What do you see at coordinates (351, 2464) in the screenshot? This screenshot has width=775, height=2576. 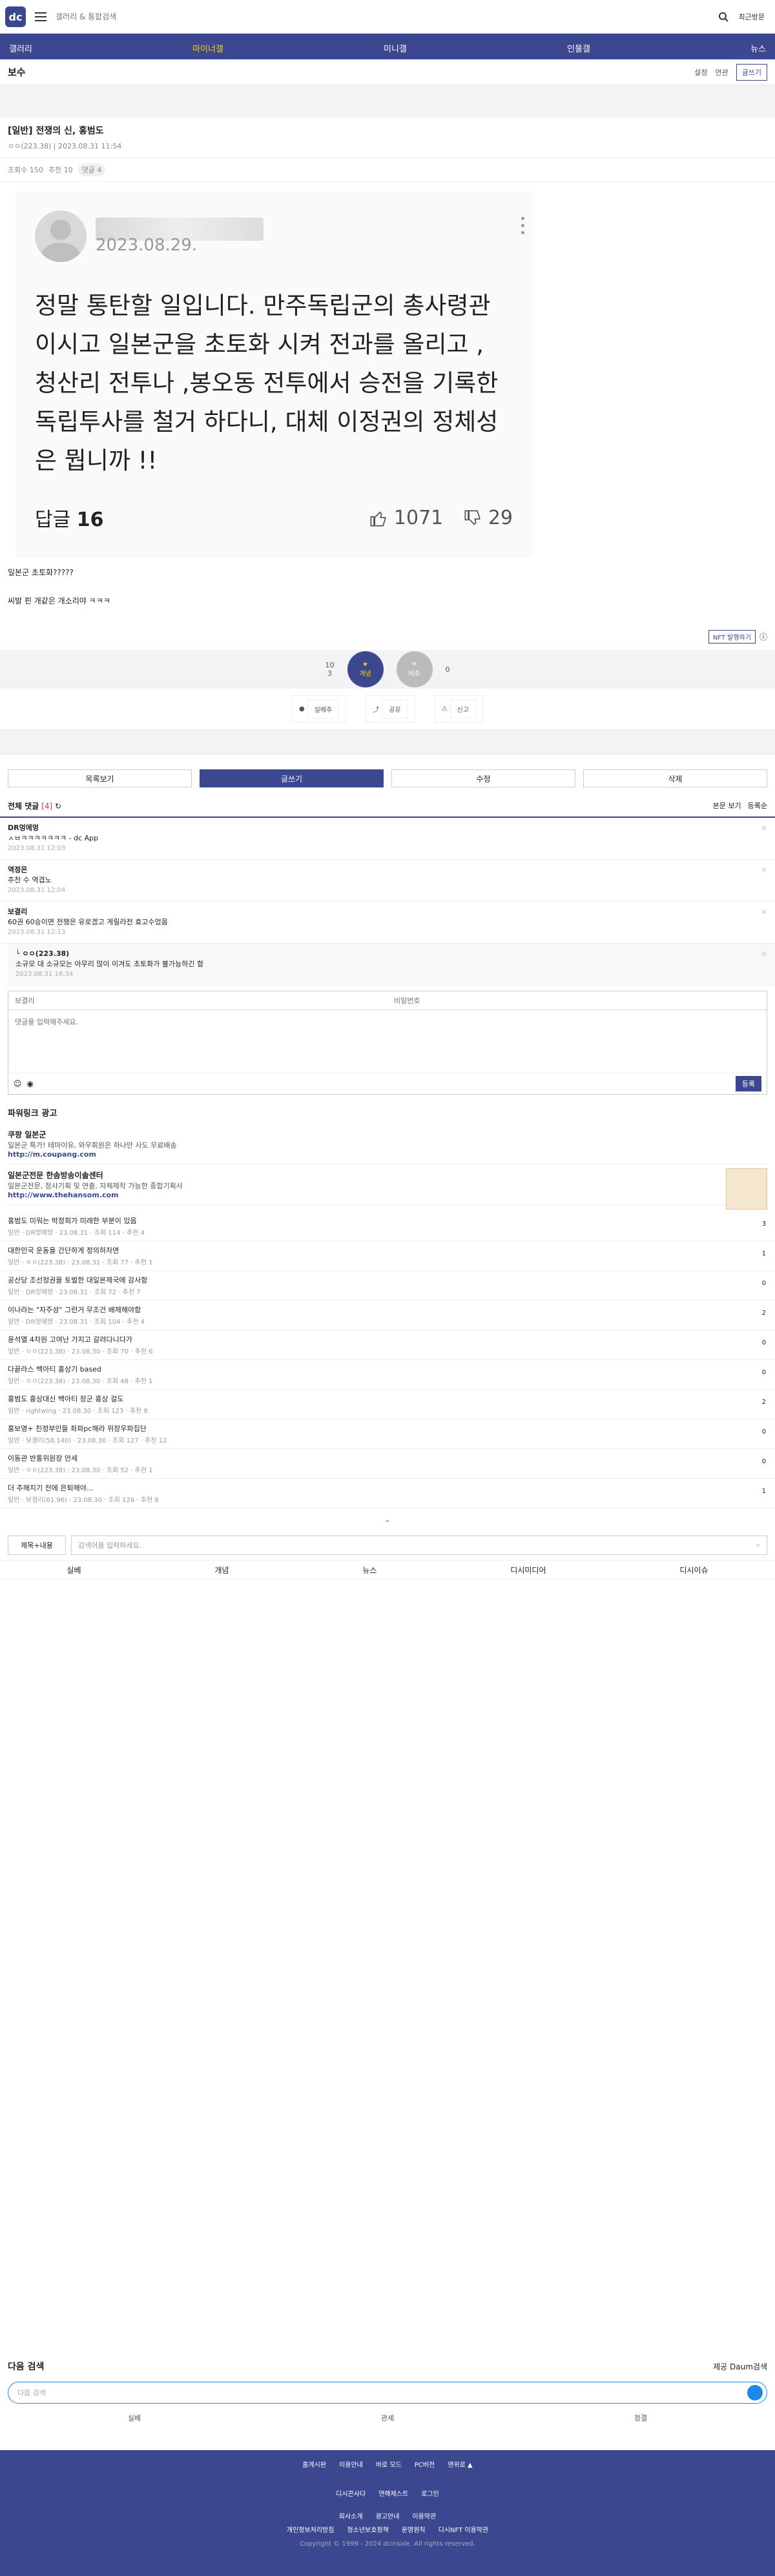 I see `footer-link: 이용안내` at bounding box center [351, 2464].